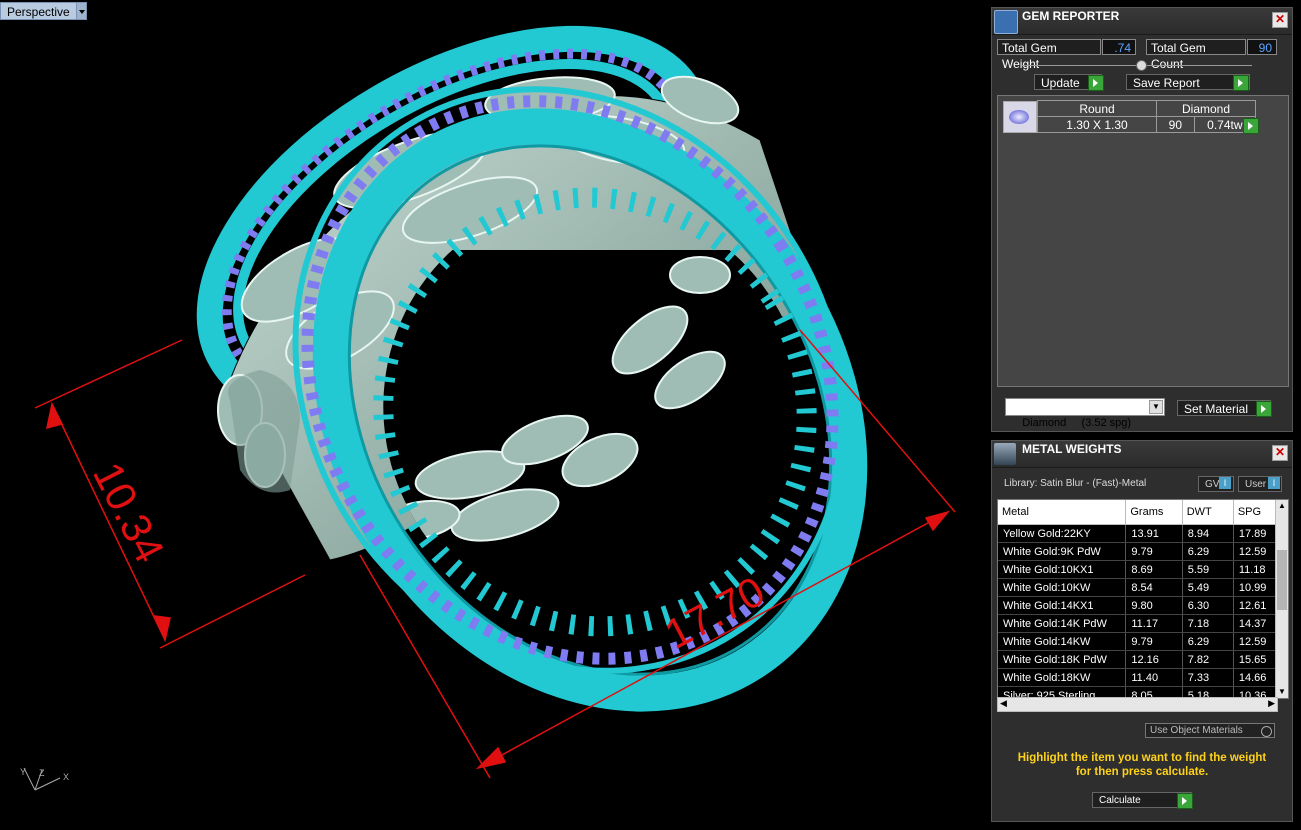  Describe the element at coordinates (1175, 124) in the screenshot. I see `gem-count: 90` at that location.